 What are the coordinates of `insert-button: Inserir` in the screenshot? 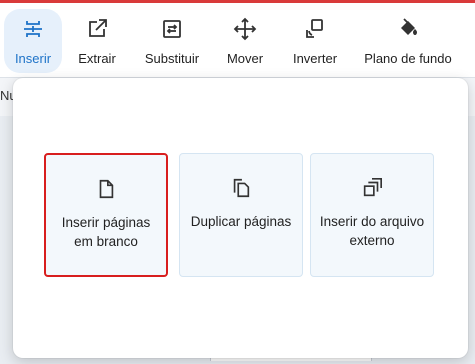 It's located at (33, 41).